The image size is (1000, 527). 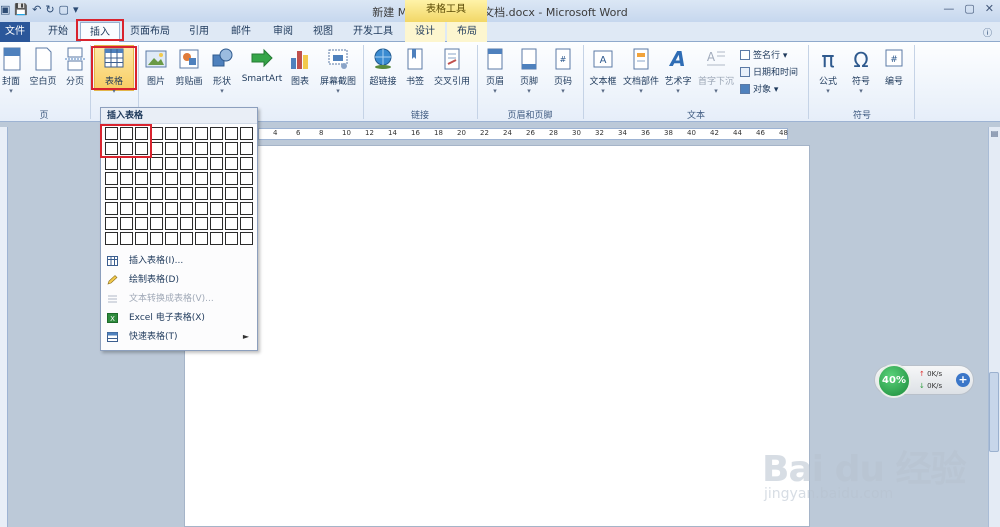 I want to click on plus-icon: +, so click(x=963, y=380).